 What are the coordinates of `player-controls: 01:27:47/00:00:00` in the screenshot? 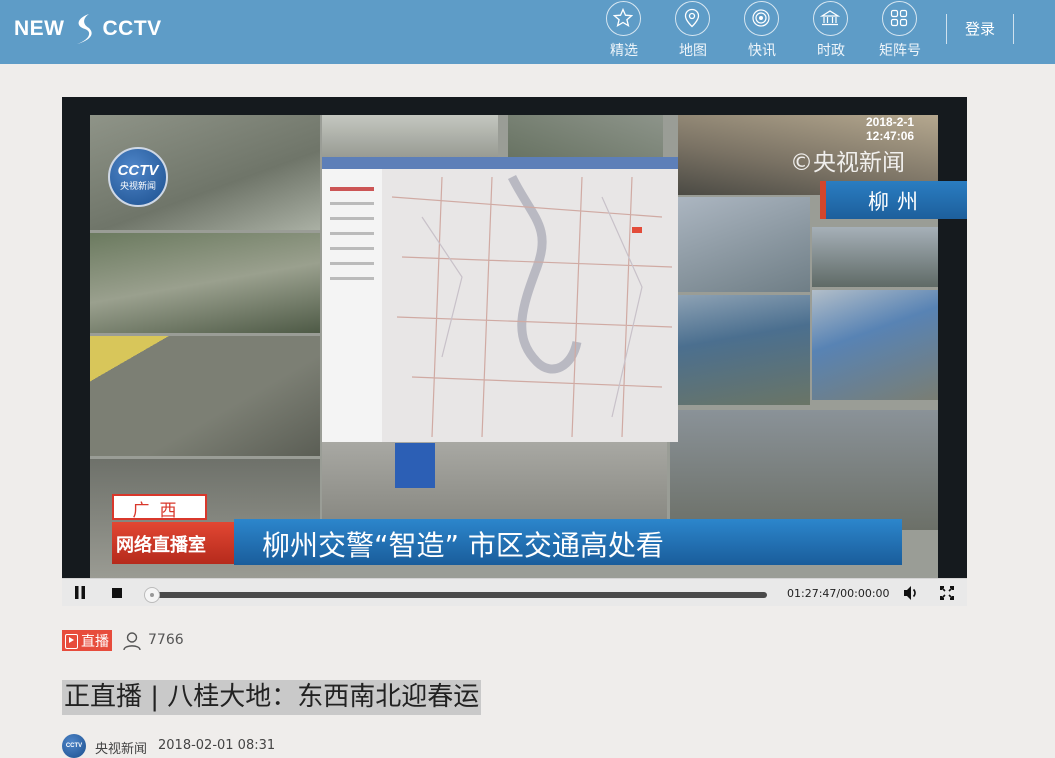 It's located at (514, 592).